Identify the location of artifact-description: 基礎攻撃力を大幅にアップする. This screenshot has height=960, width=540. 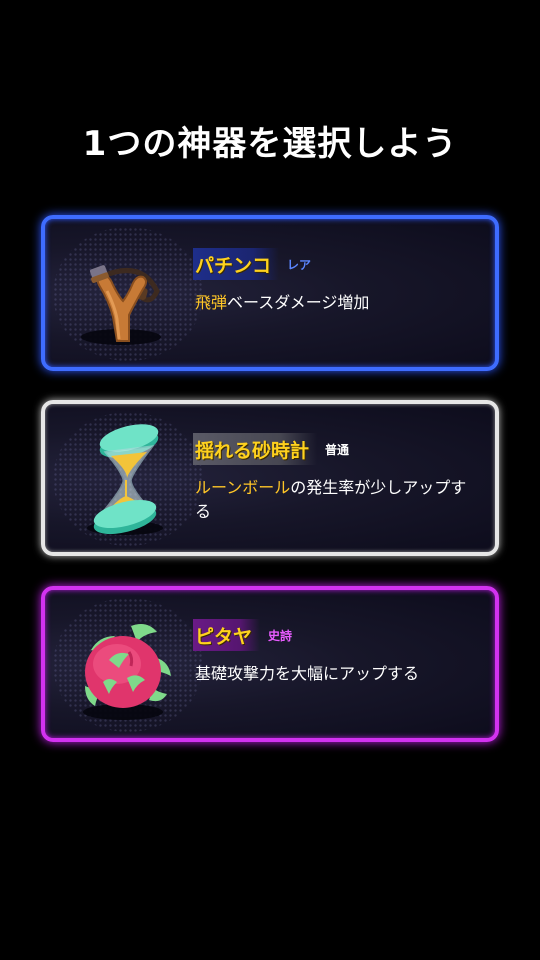
(335, 674).